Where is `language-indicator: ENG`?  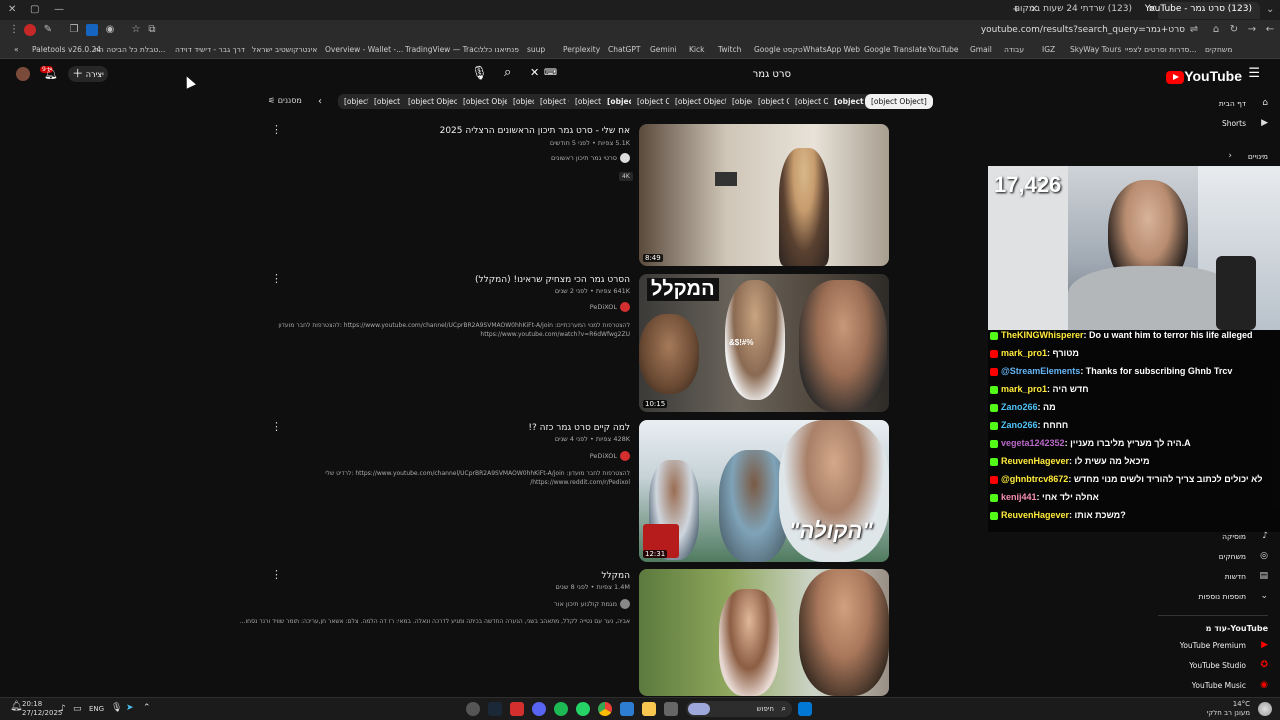
language-indicator: ENG is located at coordinates (96, 709).